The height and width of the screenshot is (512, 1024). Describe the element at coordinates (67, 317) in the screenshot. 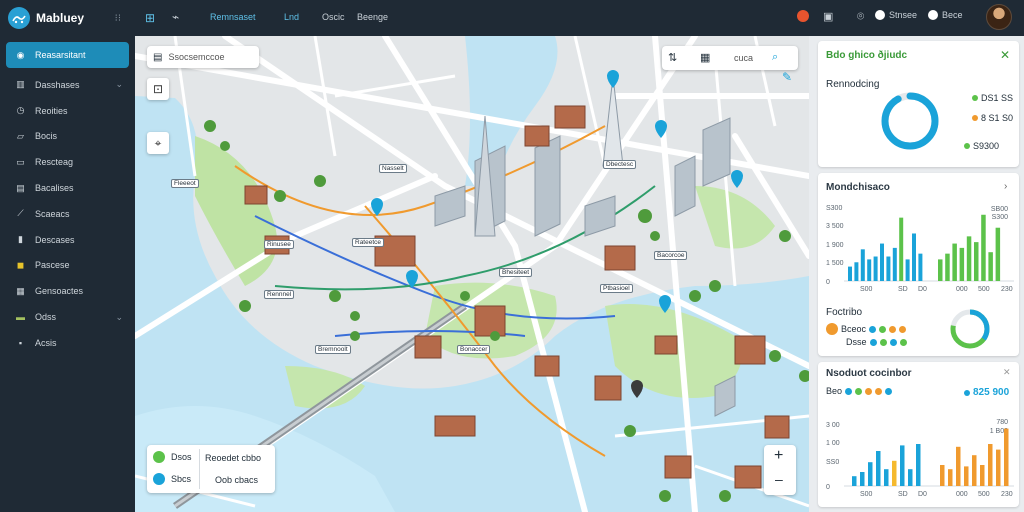

I see `sidebar-item-10: ▬ Odss ⌄` at that location.